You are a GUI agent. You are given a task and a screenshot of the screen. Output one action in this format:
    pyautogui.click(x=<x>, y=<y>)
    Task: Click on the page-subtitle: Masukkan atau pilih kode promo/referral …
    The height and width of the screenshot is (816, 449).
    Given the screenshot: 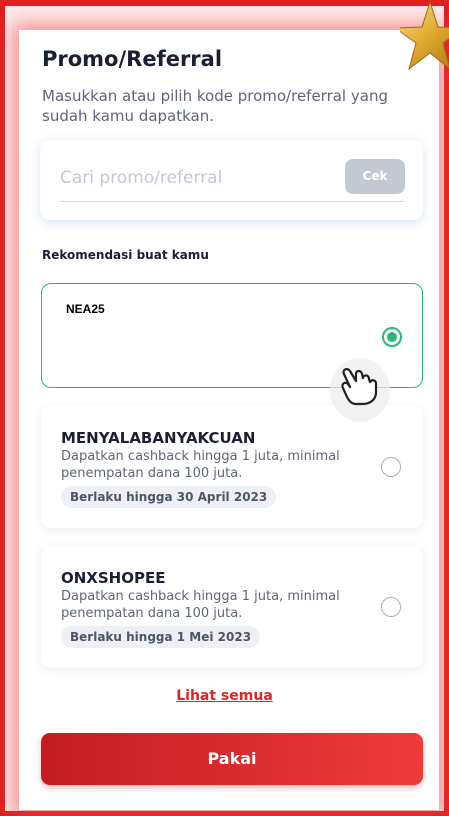 What is the action you would take?
    pyautogui.click(x=215, y=106)
    